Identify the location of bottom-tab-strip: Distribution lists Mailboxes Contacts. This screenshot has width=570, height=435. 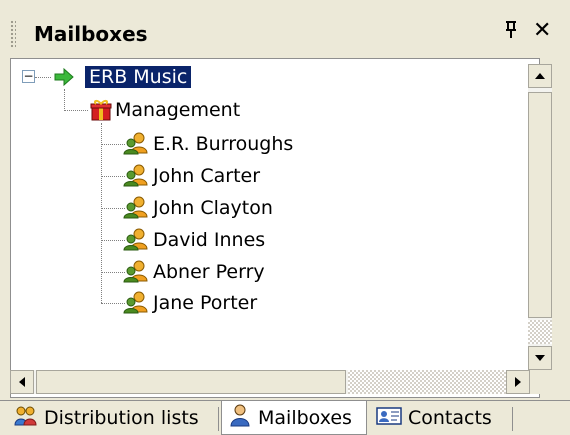
(285, 417).